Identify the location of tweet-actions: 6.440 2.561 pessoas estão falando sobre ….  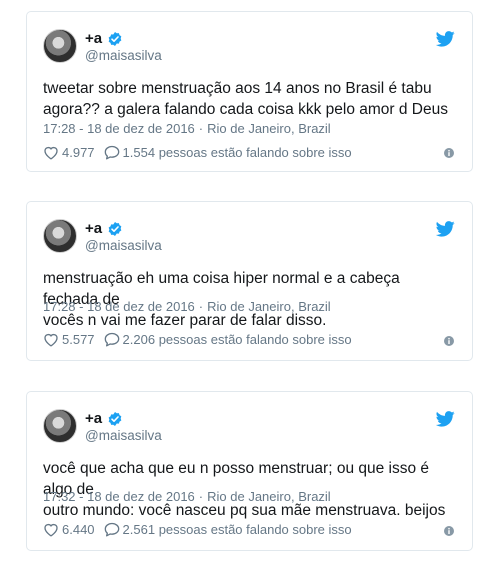
(197, 529).